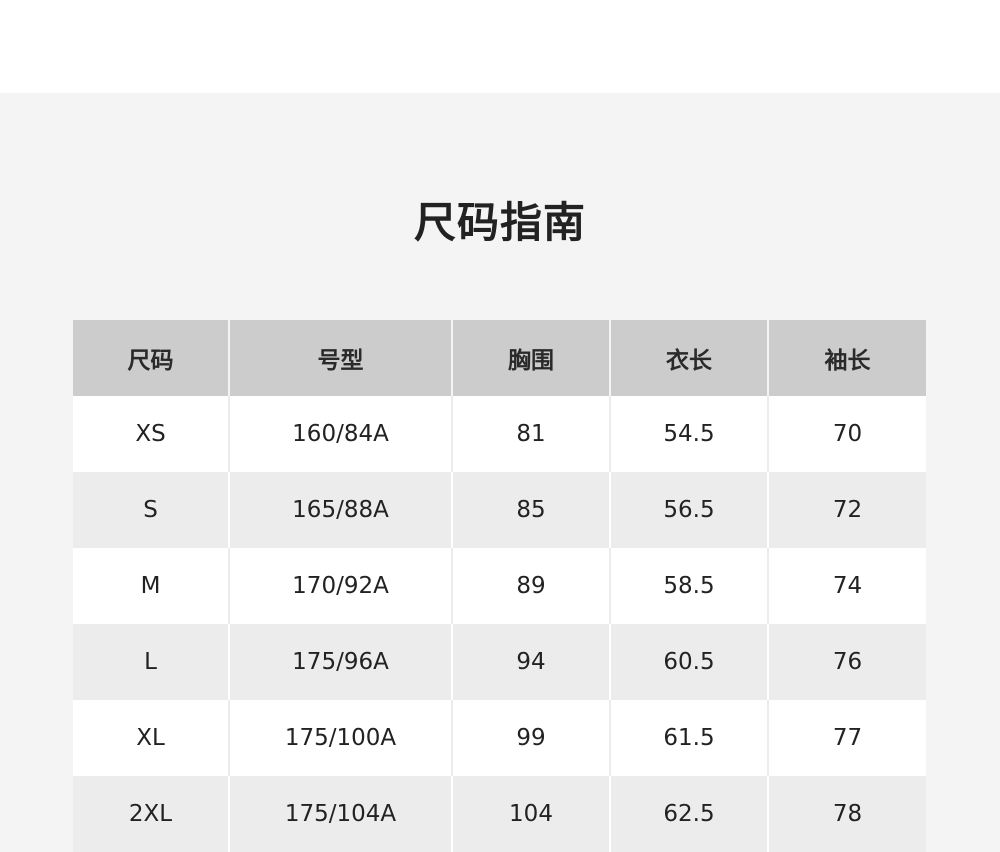  What do you see at coordinates (530, 510) in the screenshot?
I see `cell-chest: 85` at bounding box center [530, 510].